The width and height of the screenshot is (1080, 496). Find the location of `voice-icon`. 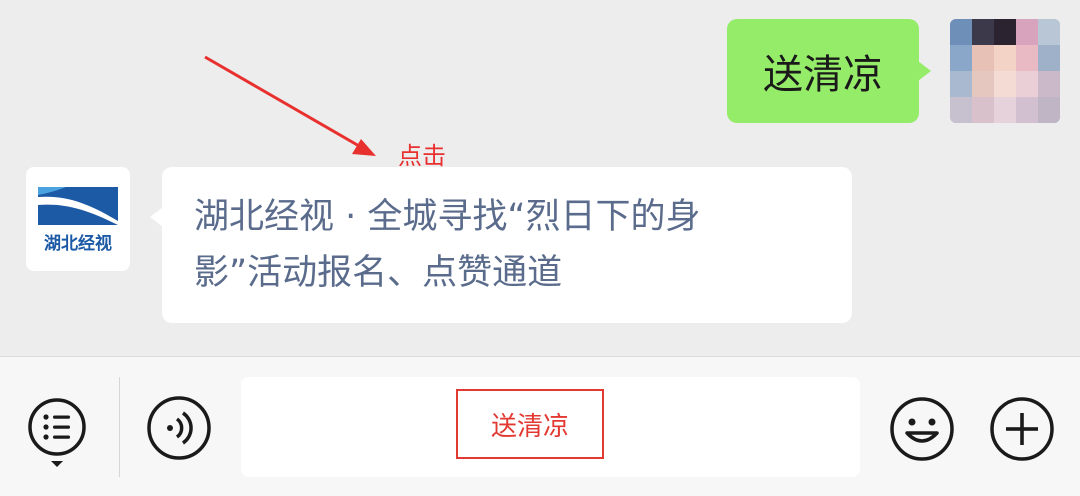

voice-icon is located at coordinates (179, 428).